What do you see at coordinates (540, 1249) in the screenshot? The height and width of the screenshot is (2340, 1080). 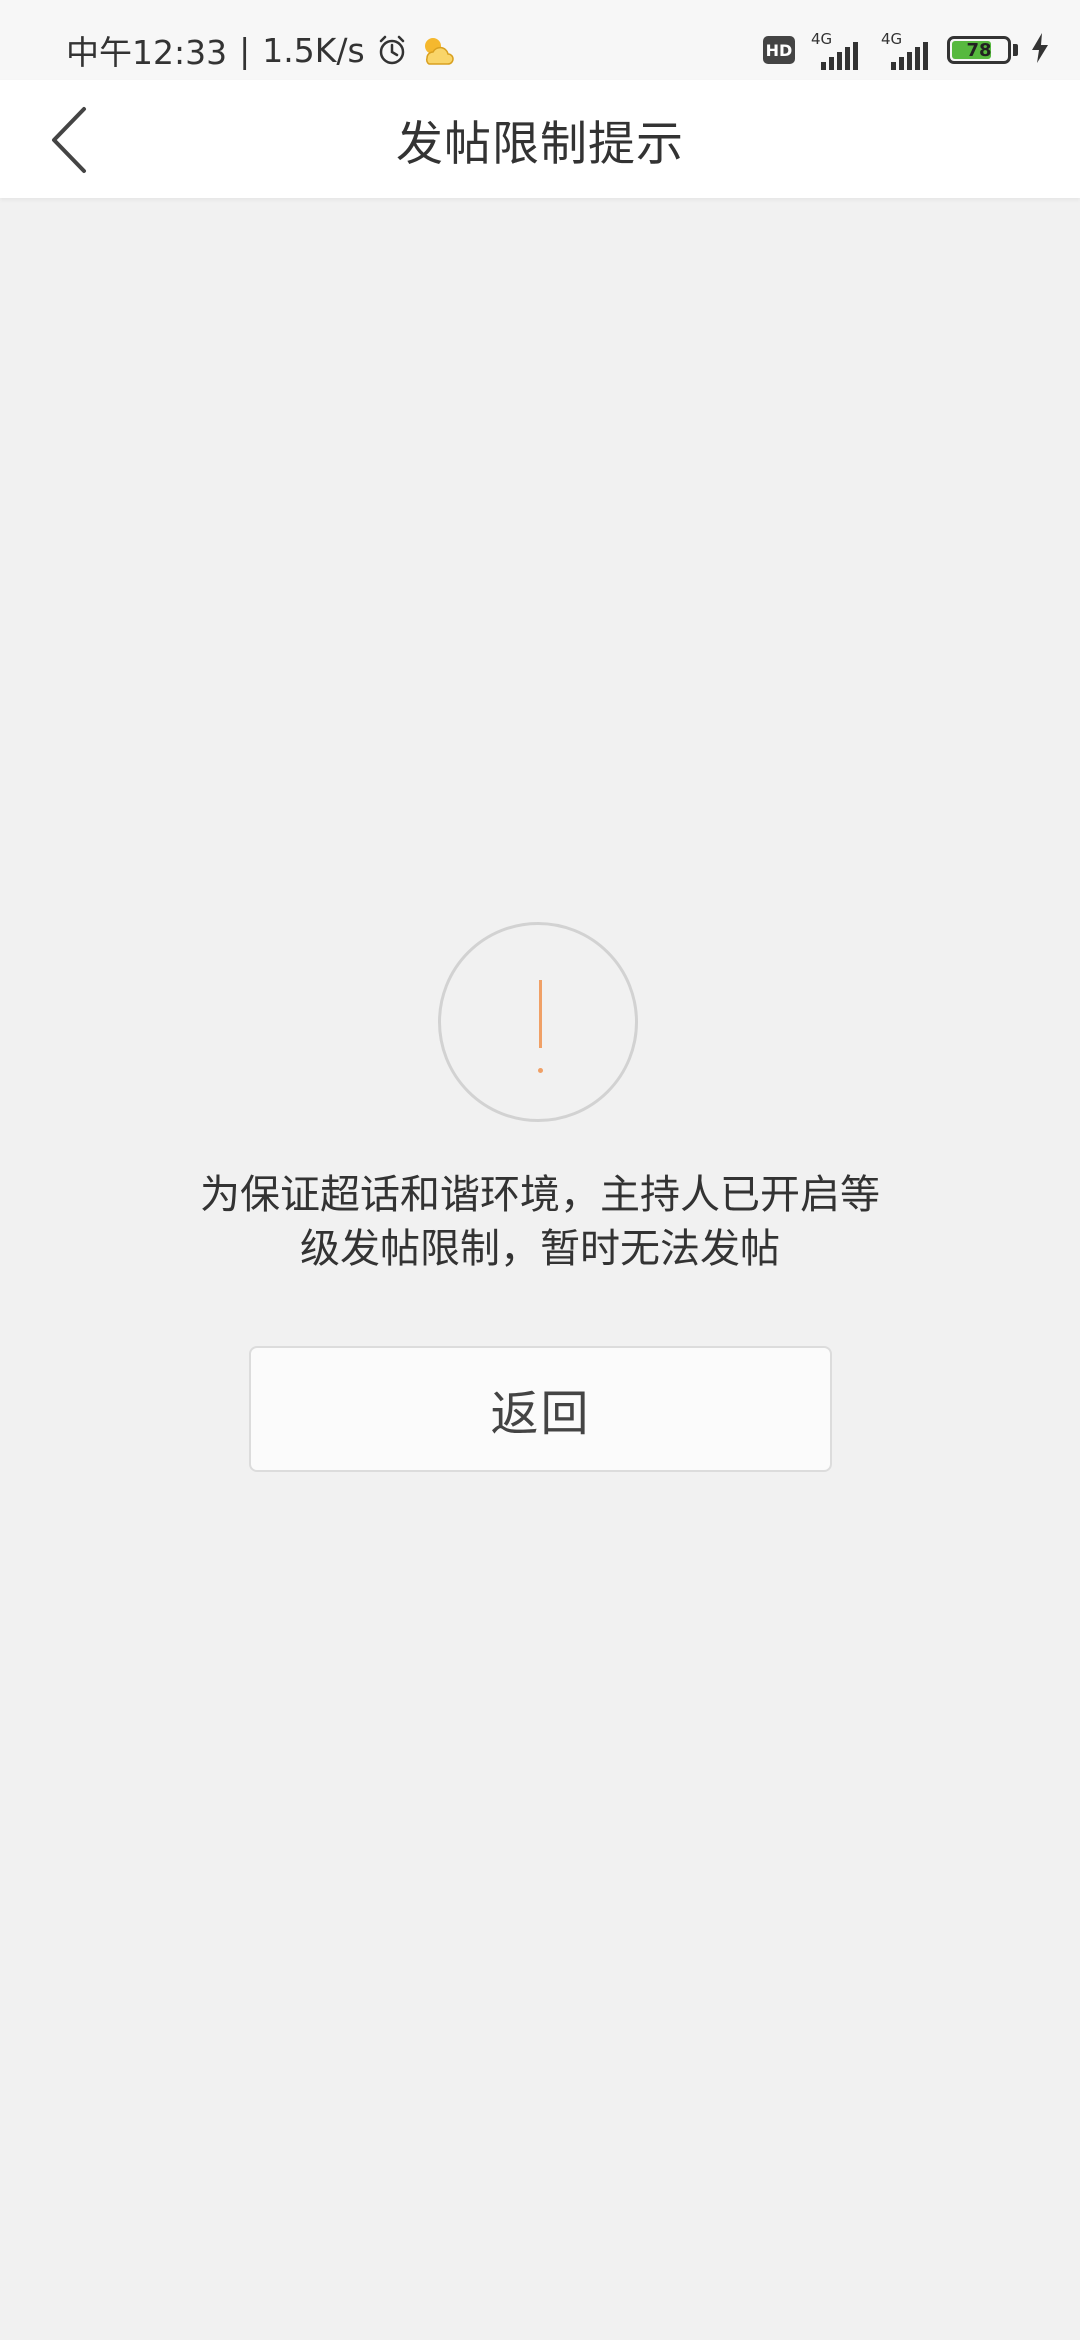 I see `message-line-2: 级发帖限制，暂时无法发帖` at bounding box center [540, 1249].